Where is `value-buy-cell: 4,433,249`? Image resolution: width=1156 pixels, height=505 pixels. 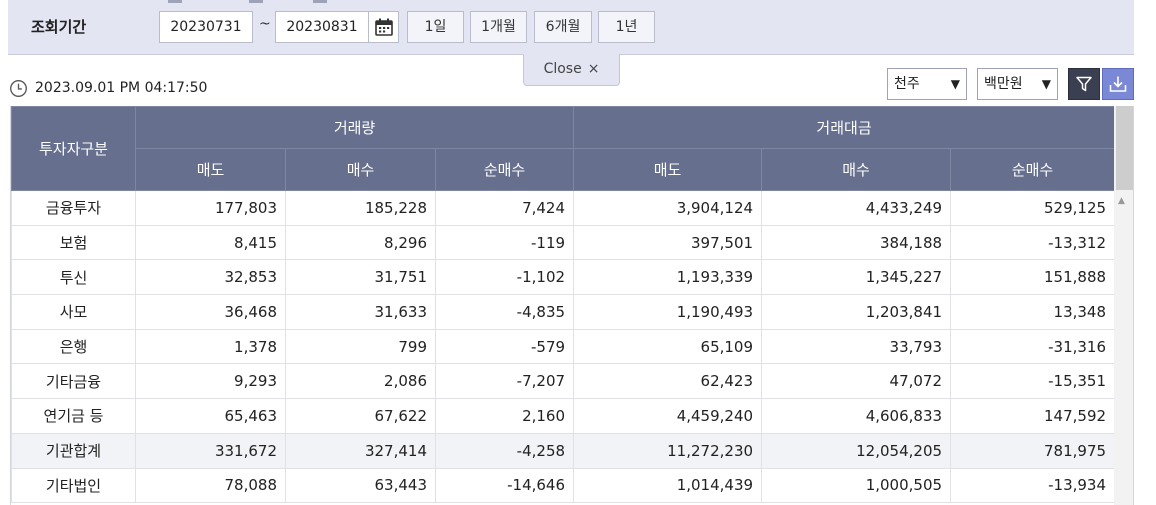
value-buy-cell: 4,433,249 is located at coordinates (856, 208).